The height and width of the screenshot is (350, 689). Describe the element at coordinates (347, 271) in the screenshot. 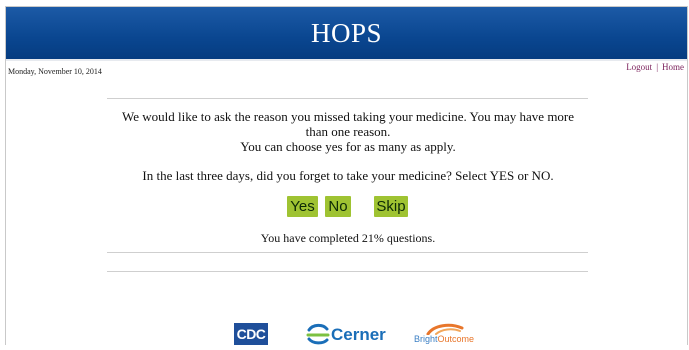

I see `content-divider-bottom` at that location.